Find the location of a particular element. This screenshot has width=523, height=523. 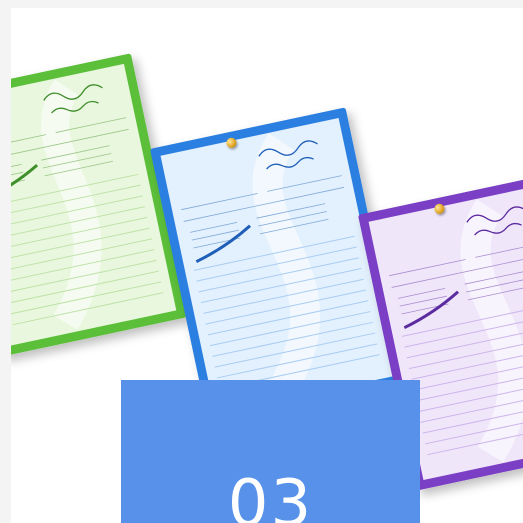

page-number: 03 is located at coordinates (270, 495).